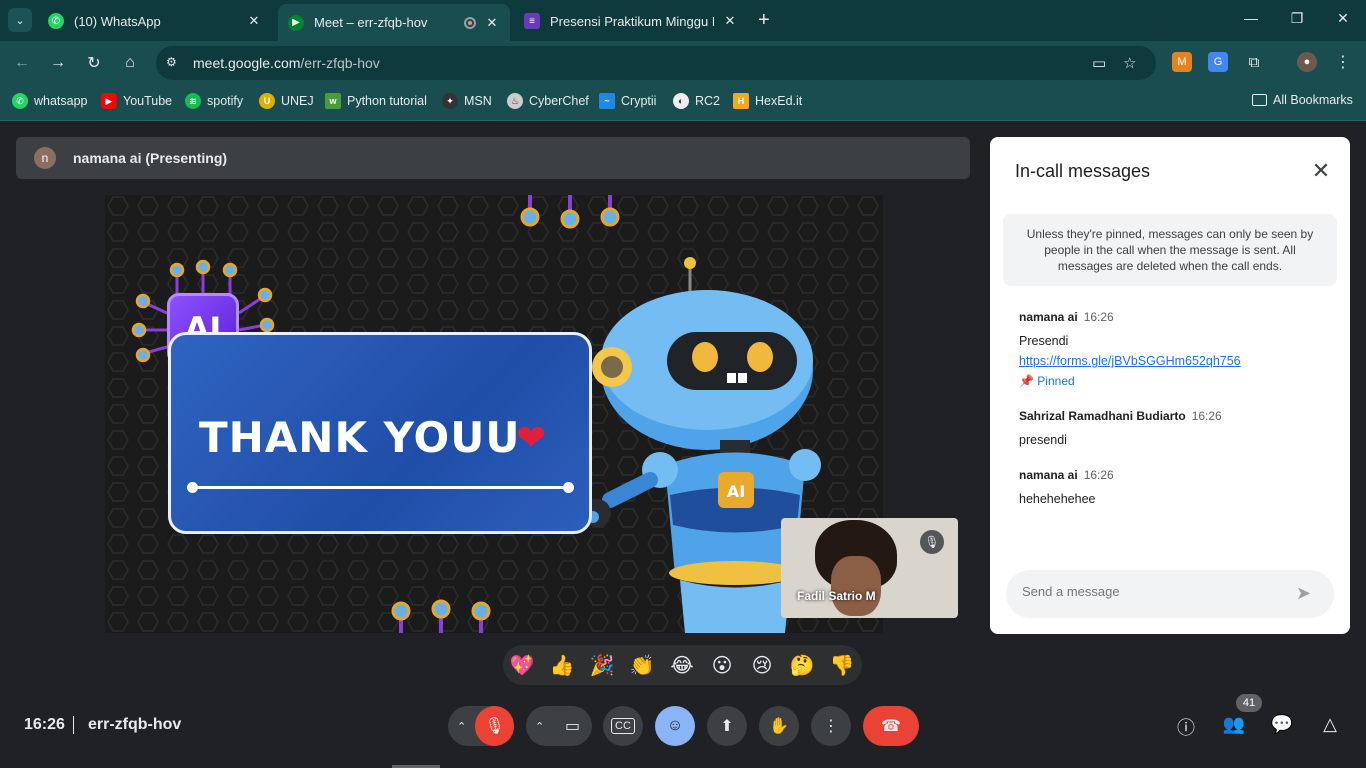 Image resolution: width=1366 pixels, height=768 pixels. What do you see at coordinates (467, 101) in the screenshot?
I see `bookmark-msn: ✦ MSN` at bounding box center [467, 101].